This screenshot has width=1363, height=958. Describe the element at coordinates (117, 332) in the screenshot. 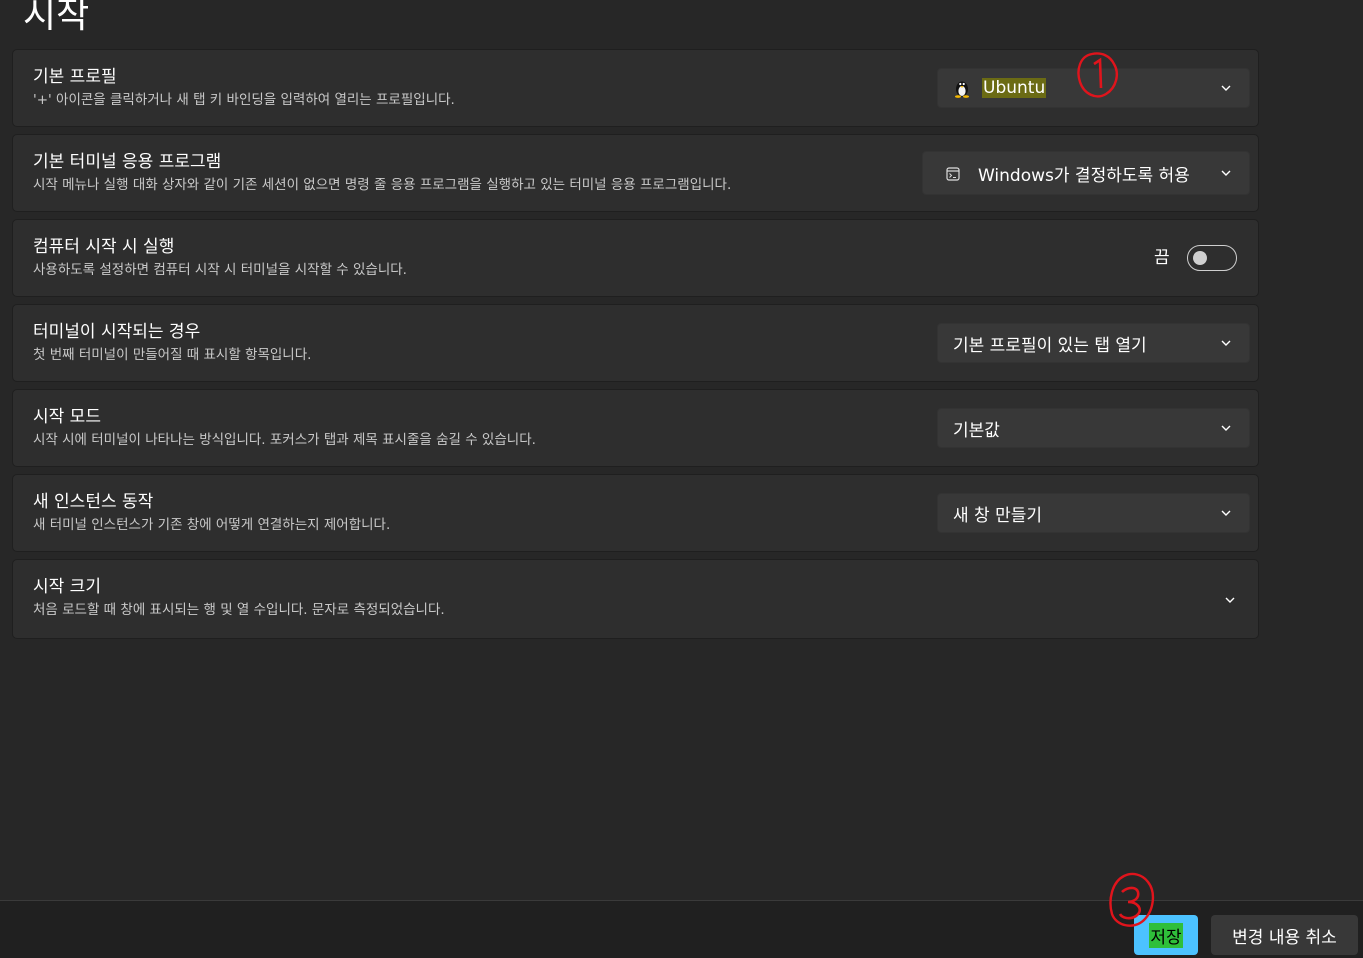

I see `setting-title: 터미널이 시작되는 경우` at that location.